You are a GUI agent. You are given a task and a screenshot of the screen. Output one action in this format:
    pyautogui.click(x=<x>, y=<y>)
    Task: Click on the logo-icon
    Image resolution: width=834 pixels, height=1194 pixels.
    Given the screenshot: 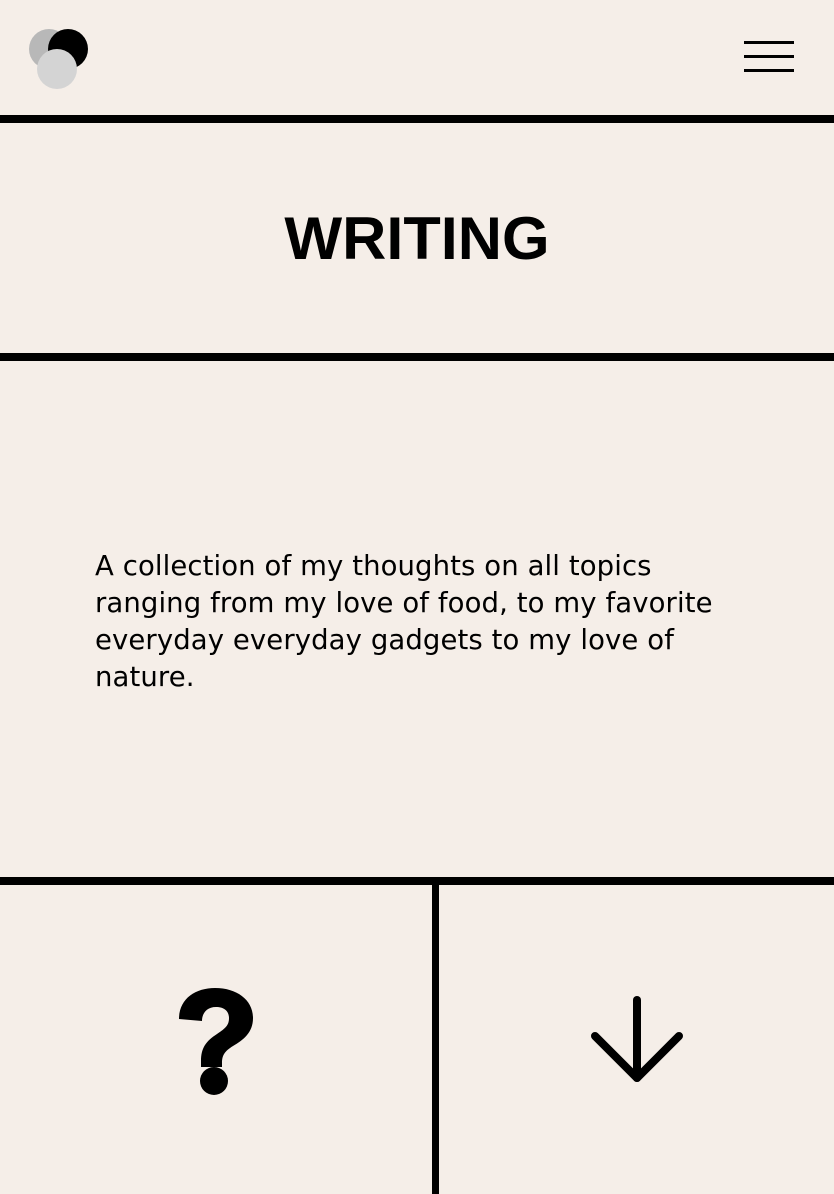 What is the action you would take?
    pyautogui.click(x=59, y=60)
    